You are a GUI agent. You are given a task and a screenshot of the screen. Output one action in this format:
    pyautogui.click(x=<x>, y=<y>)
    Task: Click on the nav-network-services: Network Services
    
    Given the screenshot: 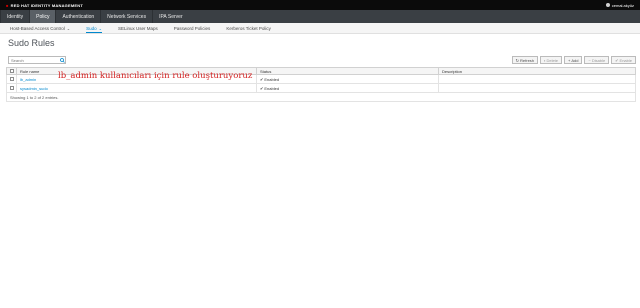 What is the action you would take?
    pyautogui.click(x=126, y=16)
    